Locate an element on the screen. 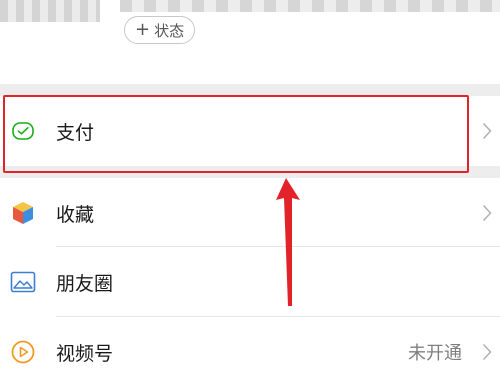 The height and width of the screenshot is (375, 500). menu-item-label: 视频号 is located at coordinates (85, 353).